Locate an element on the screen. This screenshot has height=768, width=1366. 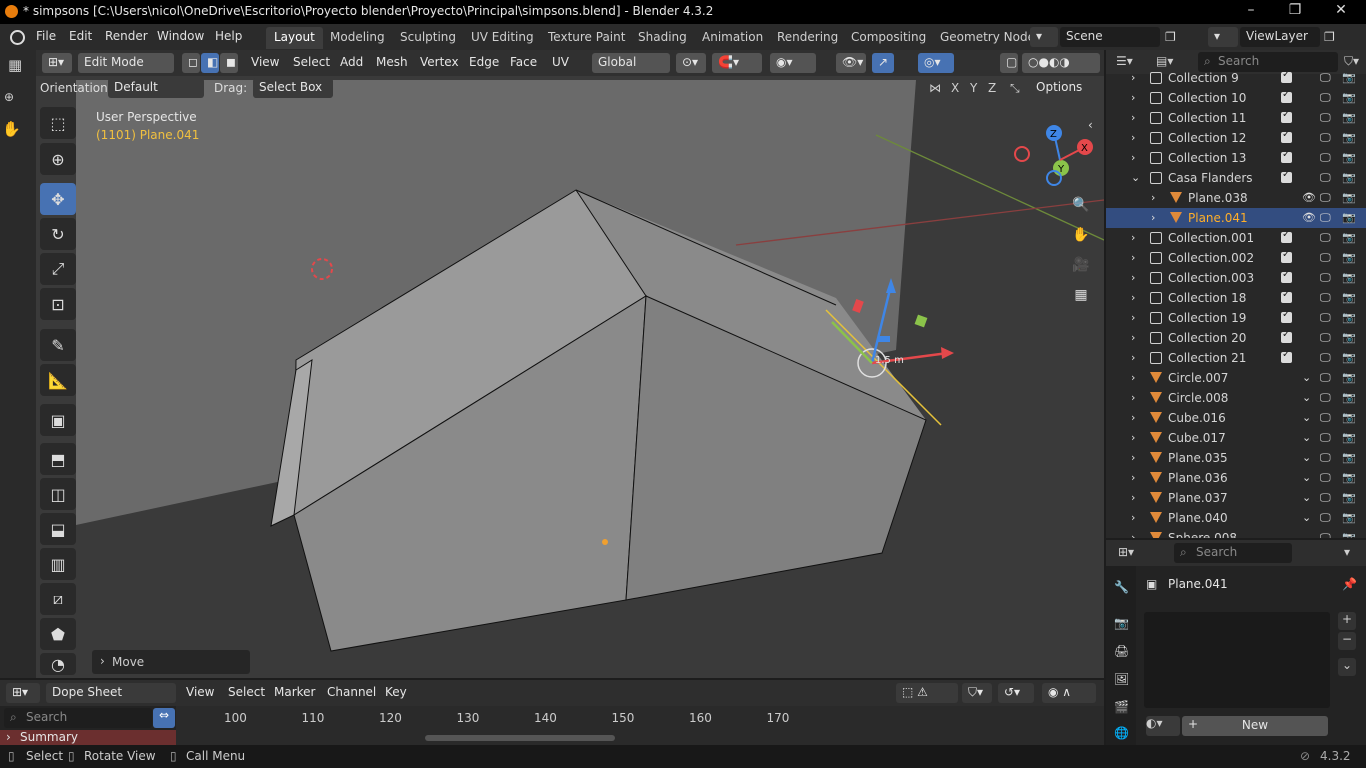
properties-options-icon: ▾ is located at coordinates (1347, 552).